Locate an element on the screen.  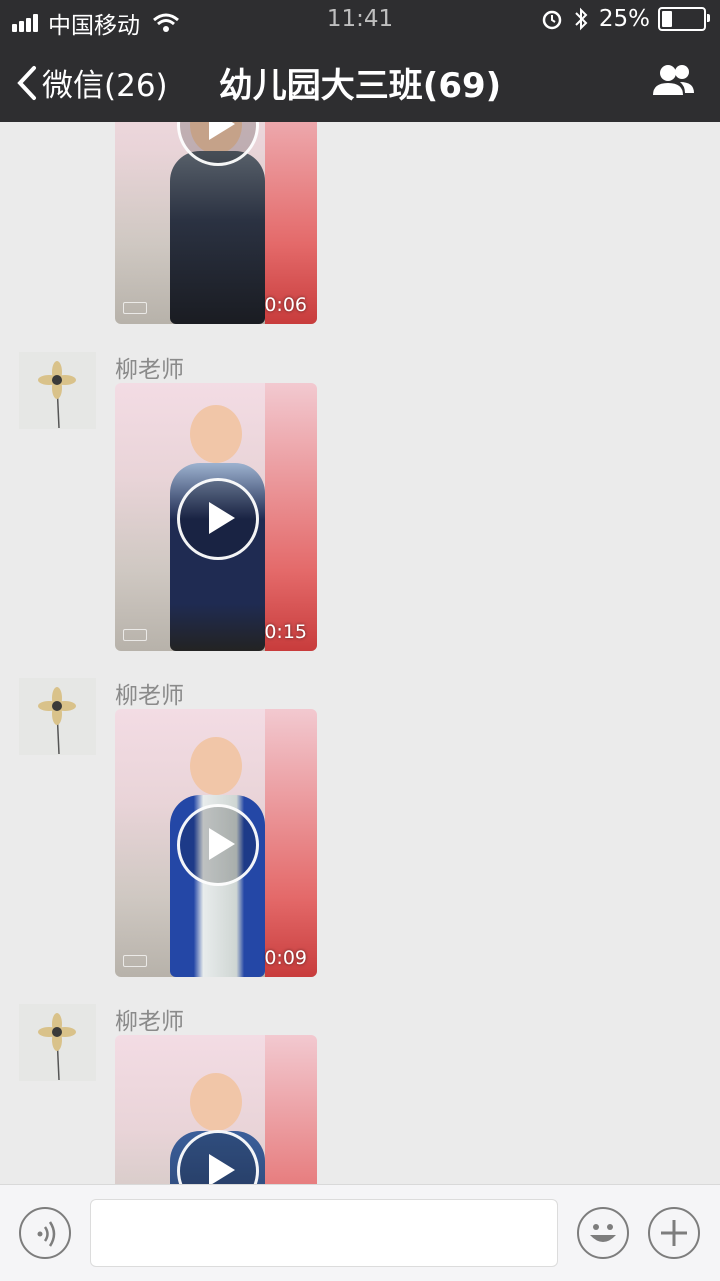
emoji-button is located at coordinates (603, 1233).